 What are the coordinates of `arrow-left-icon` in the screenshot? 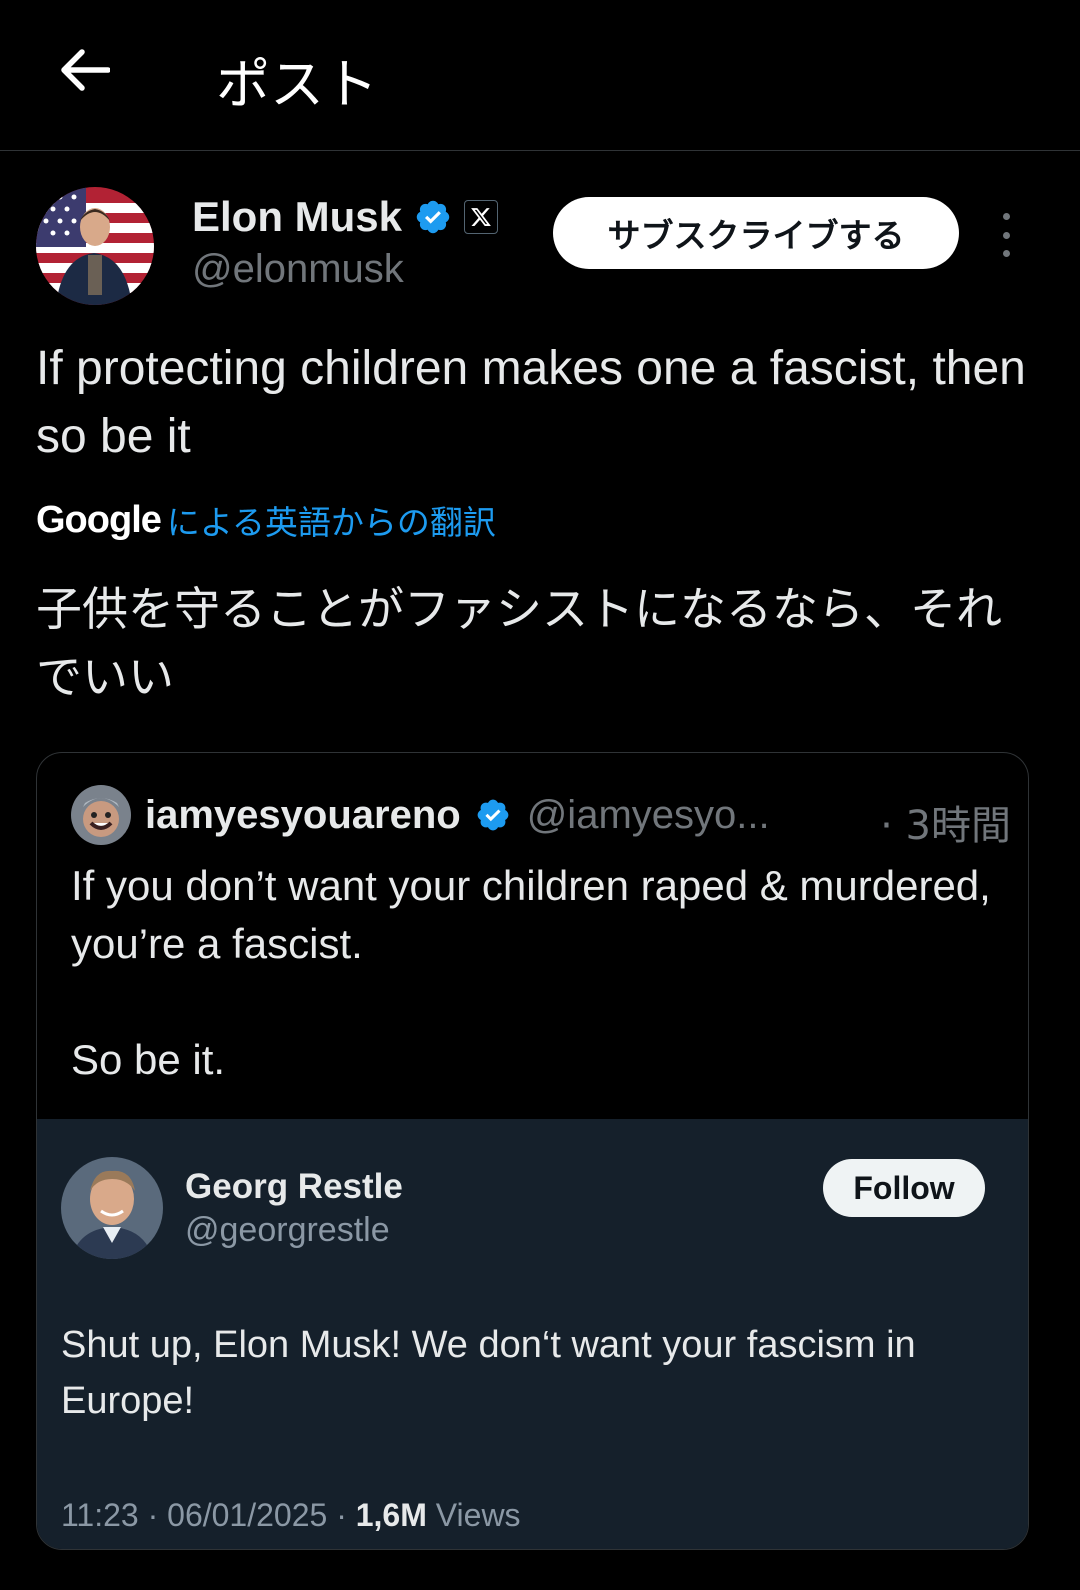 It's located at (85, 70).